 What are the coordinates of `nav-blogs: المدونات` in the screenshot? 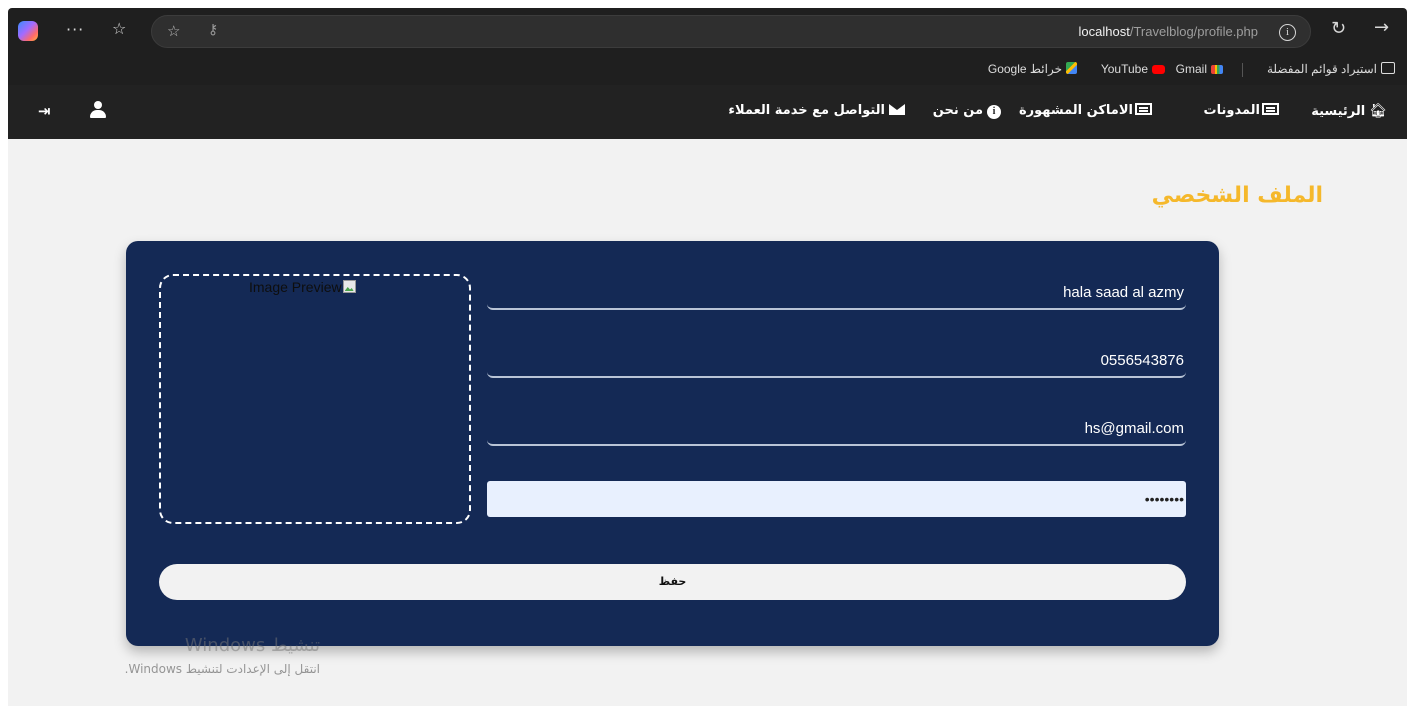 It's located at (1241, 110).